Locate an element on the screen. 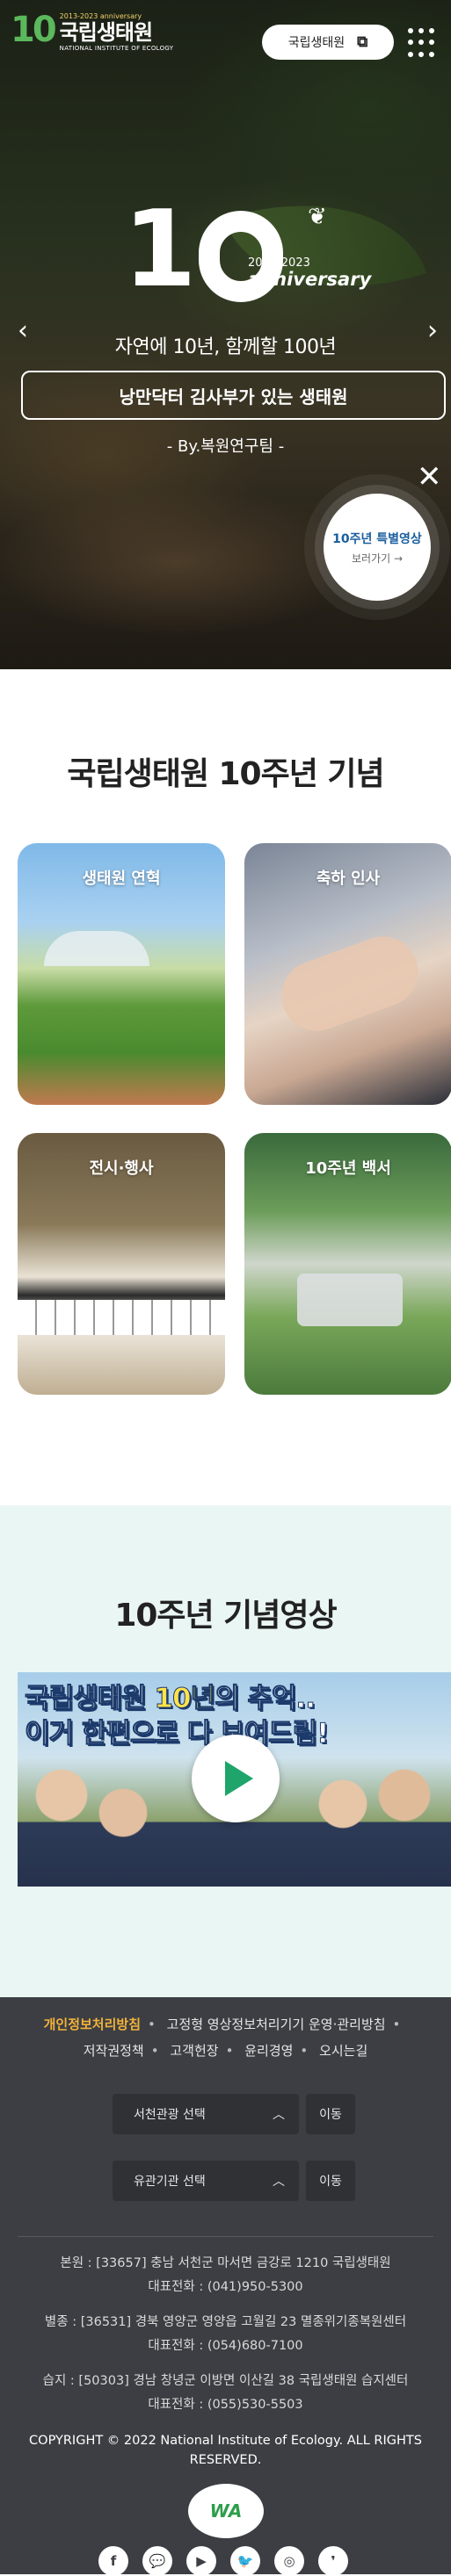 This screenshot has width=451, height=2576. facebook-icon: f is located at coordinates (113, 2561).